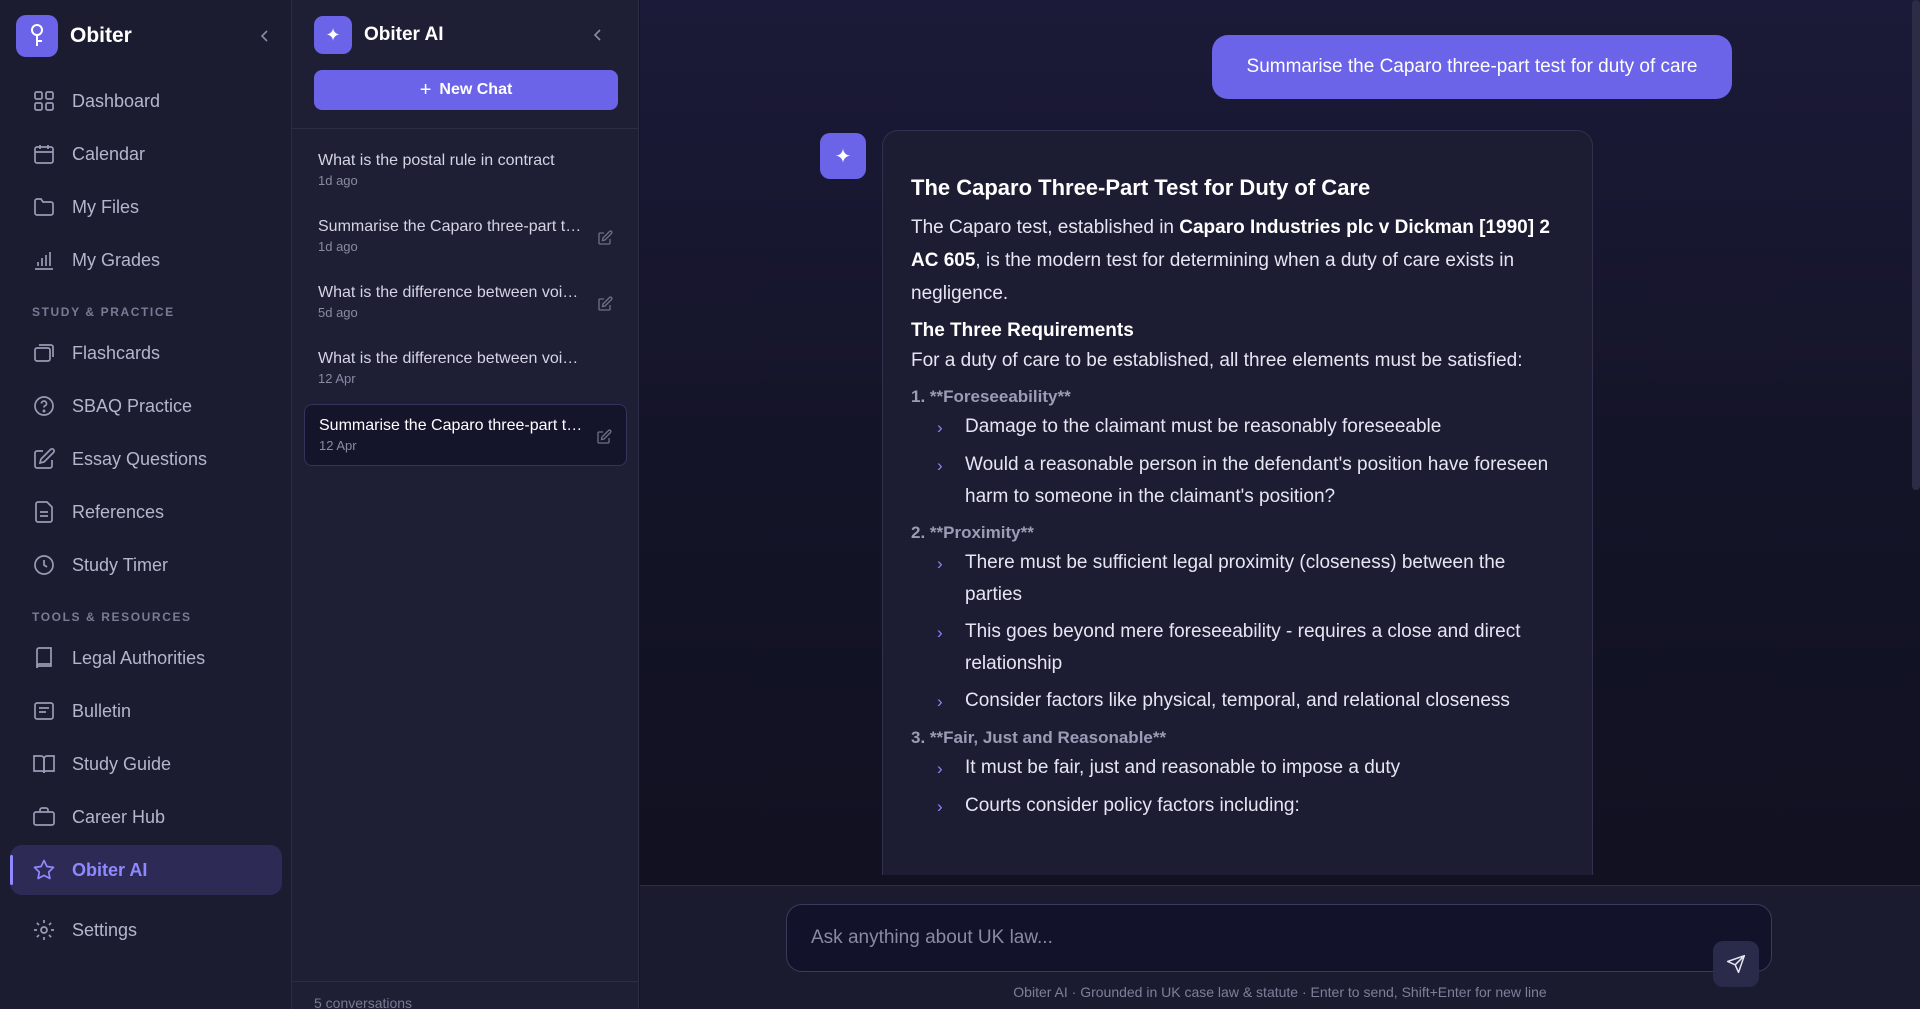  What do you see at coordinates (146, 36) in the screenshot?
I see `sidebar-header: Obiter` at bounding box center [146, 36].